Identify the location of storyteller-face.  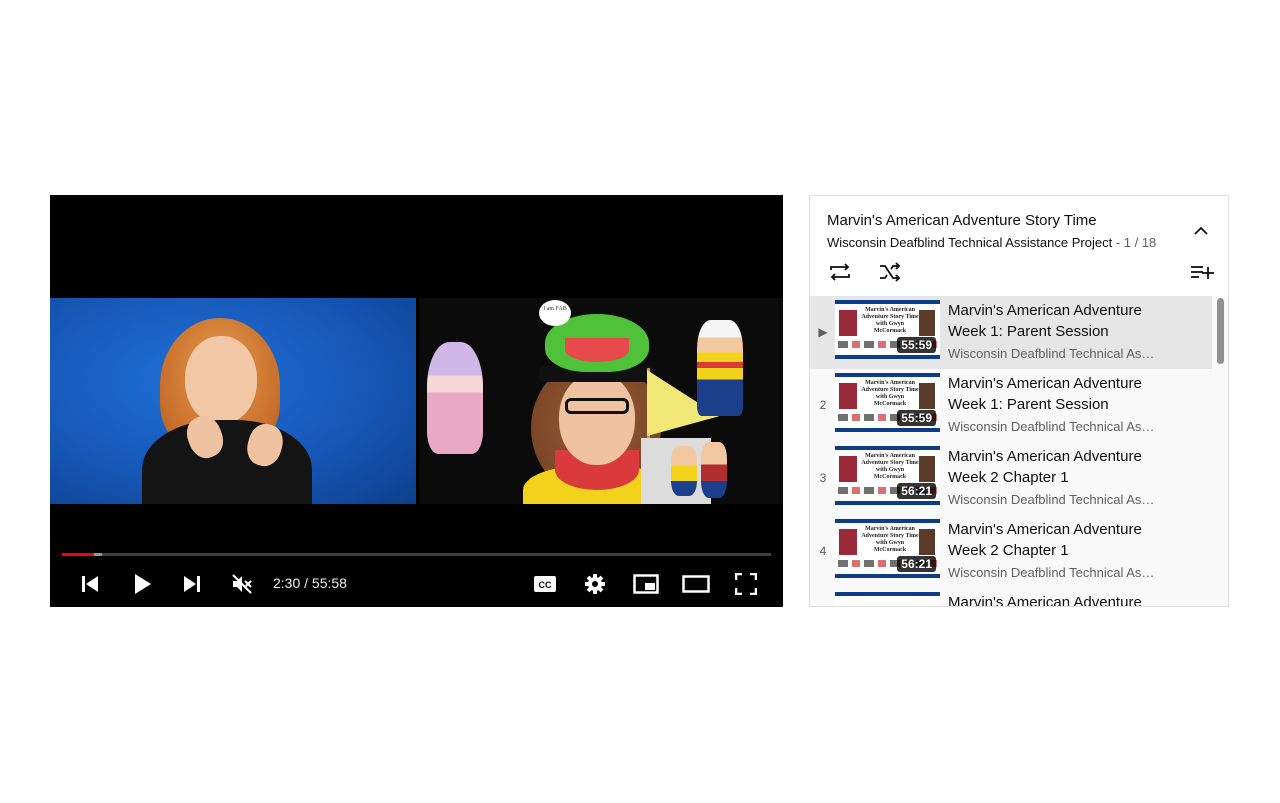
(597, 419).